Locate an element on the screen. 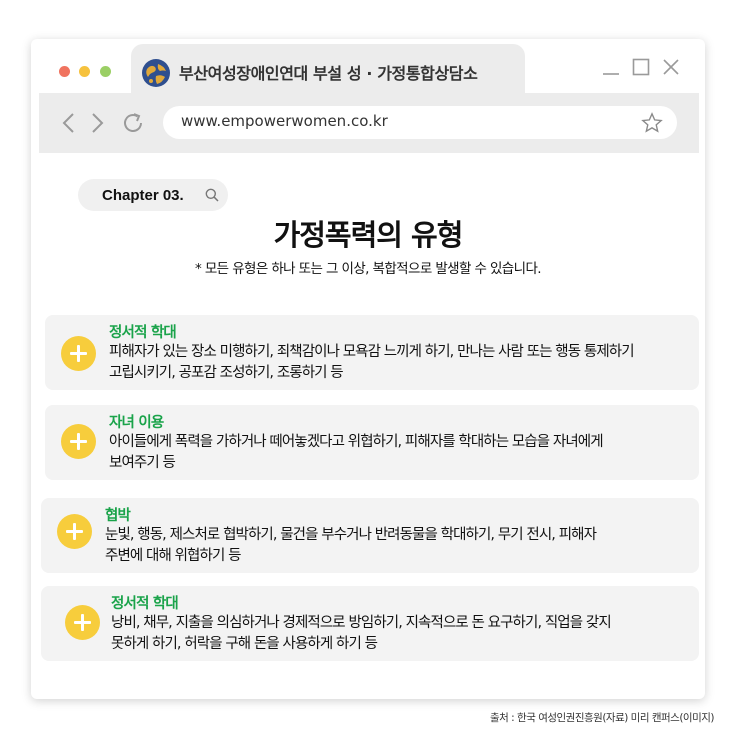 The height and width of the screenshot is (740, 736). tab-title: 부산여성장애인연대 부설 성 · 가정통합상담소 is located at coordinates (328, 73).